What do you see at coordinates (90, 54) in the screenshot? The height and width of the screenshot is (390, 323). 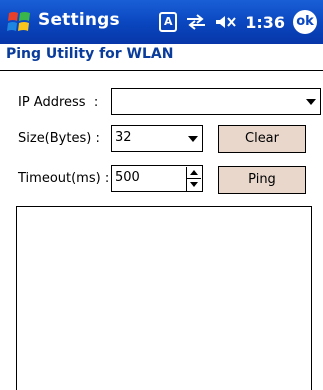 I see `page-title: Ping Utility for WLAN` at bounding box center [90, 54].